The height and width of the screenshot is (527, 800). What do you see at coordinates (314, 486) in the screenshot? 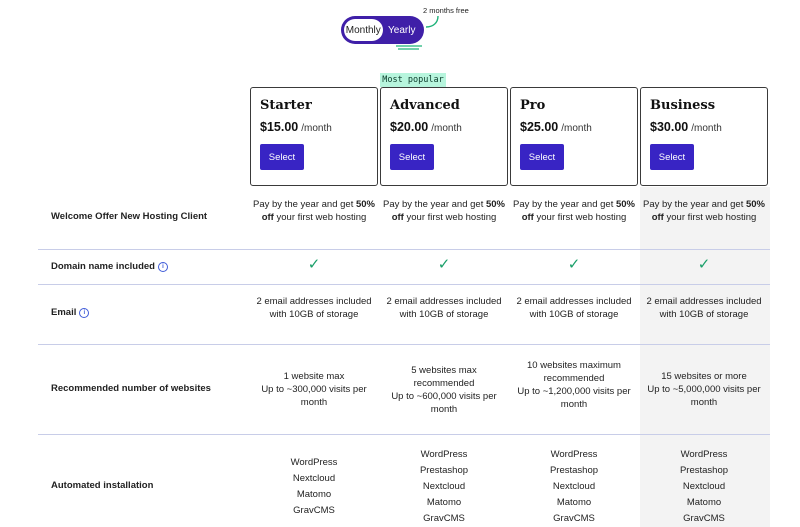
I see `table-cell: WordPress Nextcloud Matomo GravCMS` at bounding box center [314, 486].